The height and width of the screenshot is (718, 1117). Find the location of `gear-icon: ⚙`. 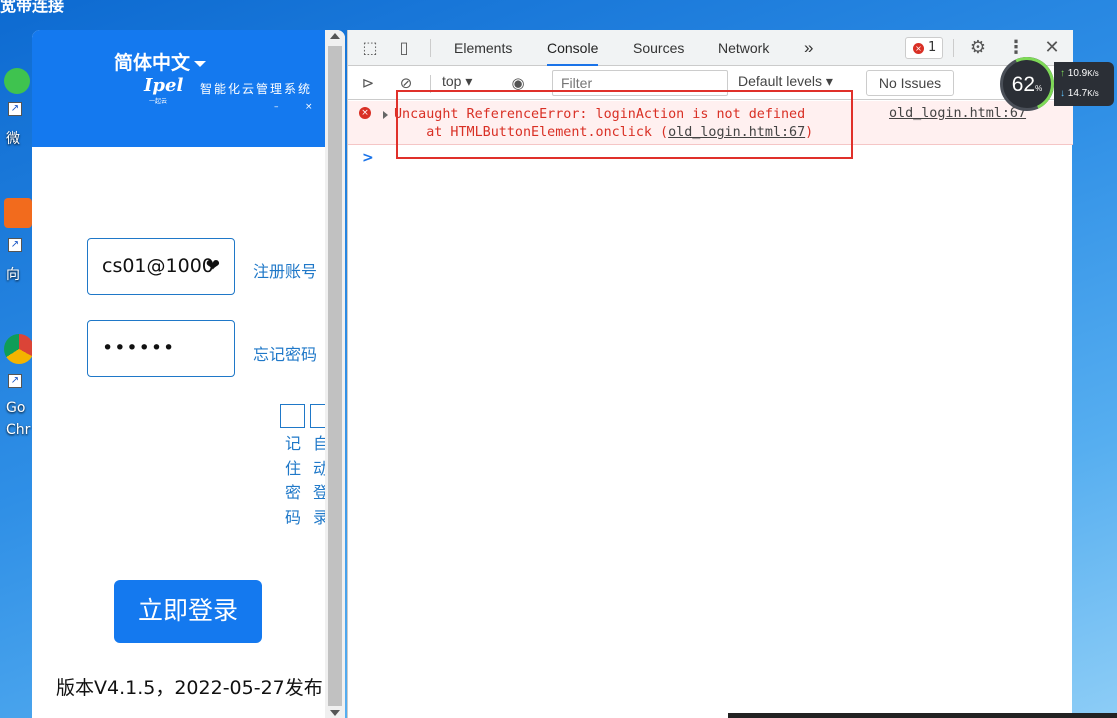

gear-icon: ⚙ is located at coordinates (978, 48).